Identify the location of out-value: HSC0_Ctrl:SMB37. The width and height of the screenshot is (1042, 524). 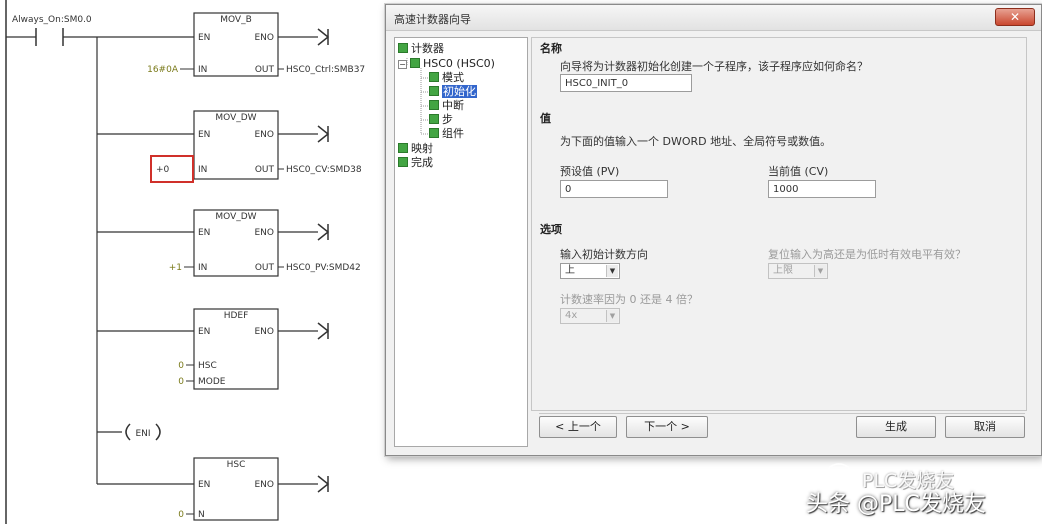
(325, 70).